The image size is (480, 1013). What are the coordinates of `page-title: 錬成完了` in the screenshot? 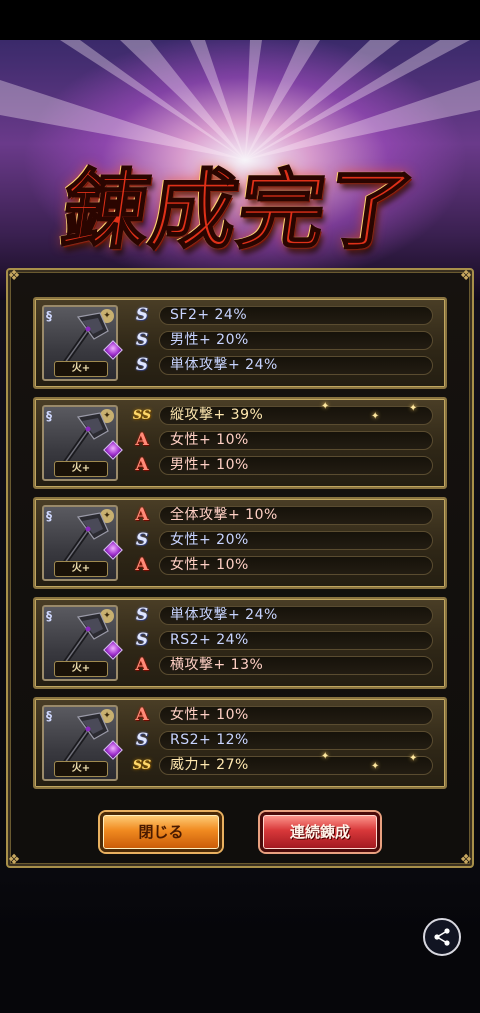 It's located at (239, 210).